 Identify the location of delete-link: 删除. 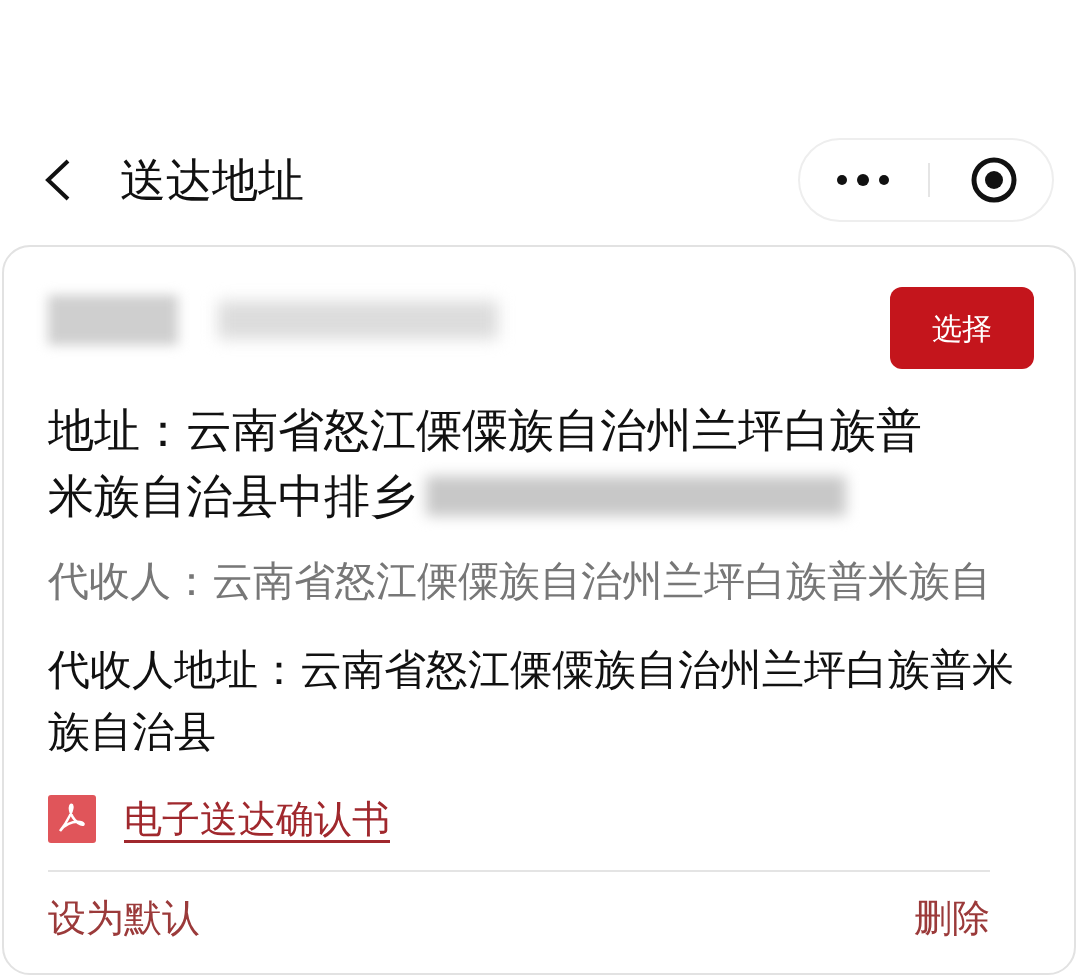
(952, 918).